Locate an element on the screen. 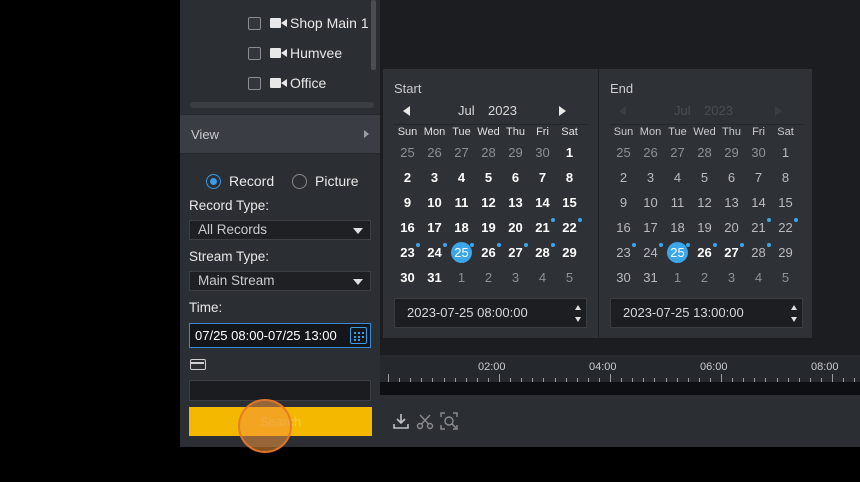 The image size is (860, 482). record-type-select: All Records is located at coordinates (280, 230).